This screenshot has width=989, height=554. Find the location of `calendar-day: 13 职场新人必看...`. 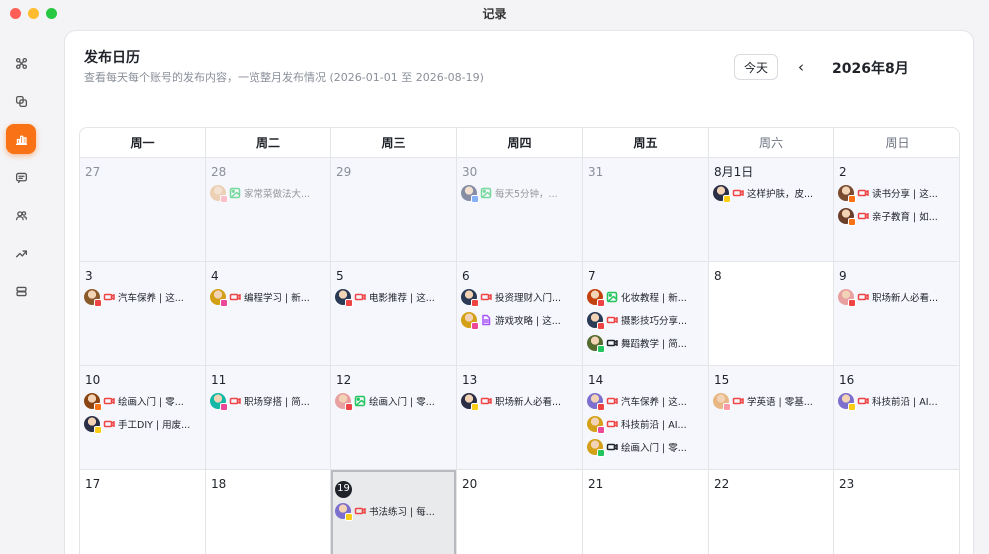

calendar-day: 13 职场新人必看... is located at coordinates (520, 418).